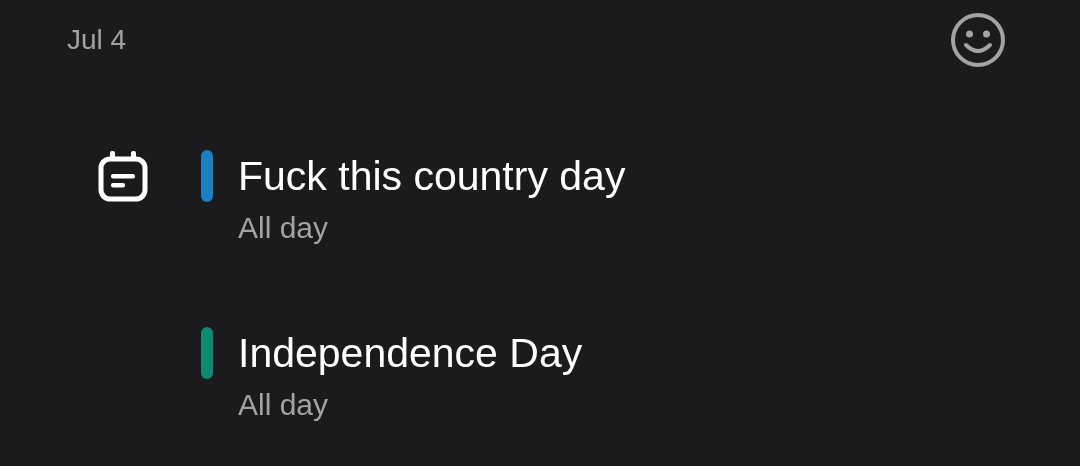  I want to click on event-title: Fuck this country day, so click(432, 176).